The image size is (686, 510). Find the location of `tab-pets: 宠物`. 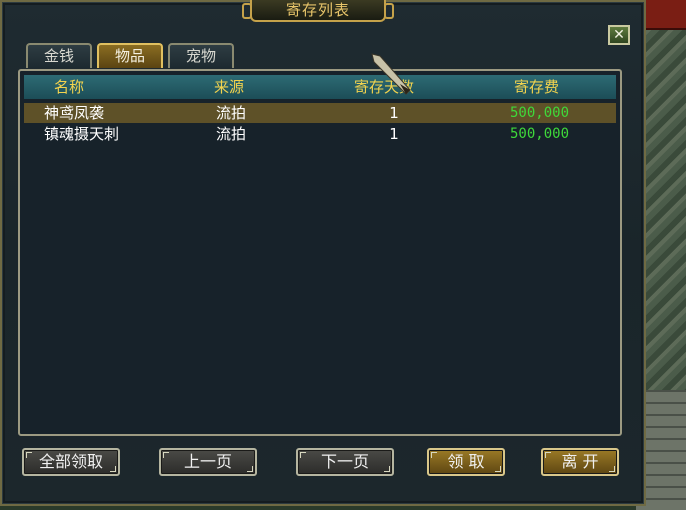

tab-pets: 宠物 is located at coordinates (201, 55).